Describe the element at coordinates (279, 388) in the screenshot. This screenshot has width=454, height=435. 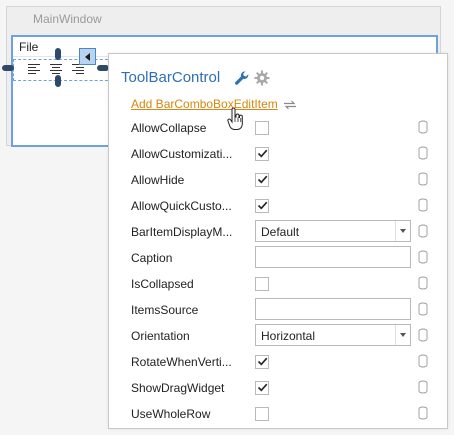
I see `property-row: ShowDragWidget` at that location.